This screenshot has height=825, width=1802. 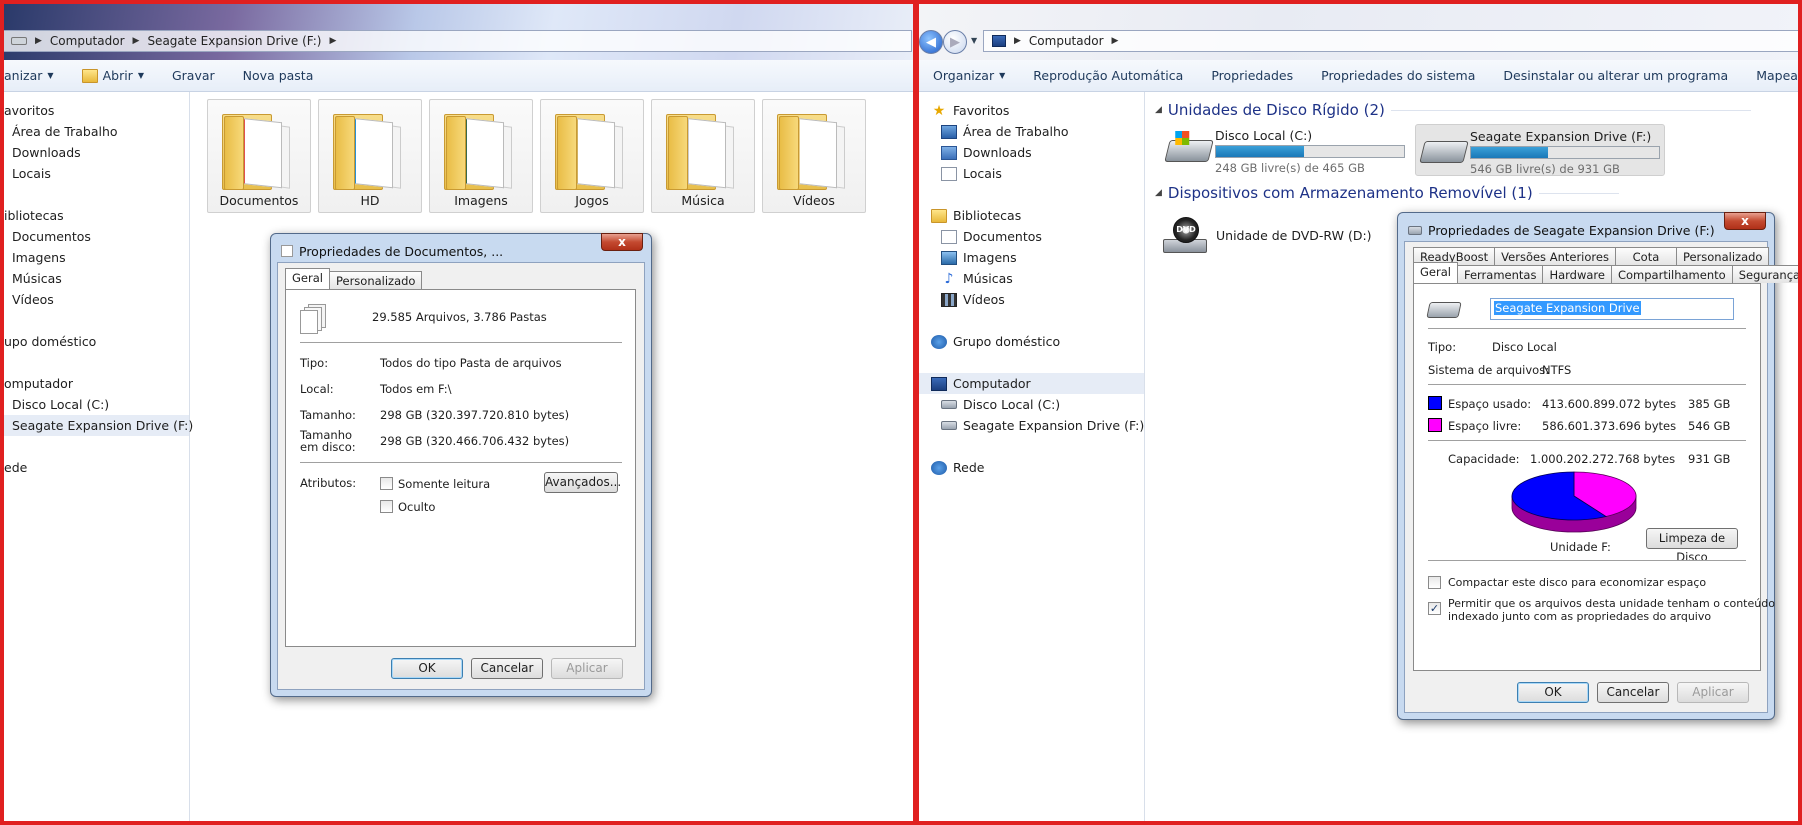 What do you see at coordinates (307, 278) in the screenshot?
I see `tab-geral: Geral` at bounding box center [307, 278].